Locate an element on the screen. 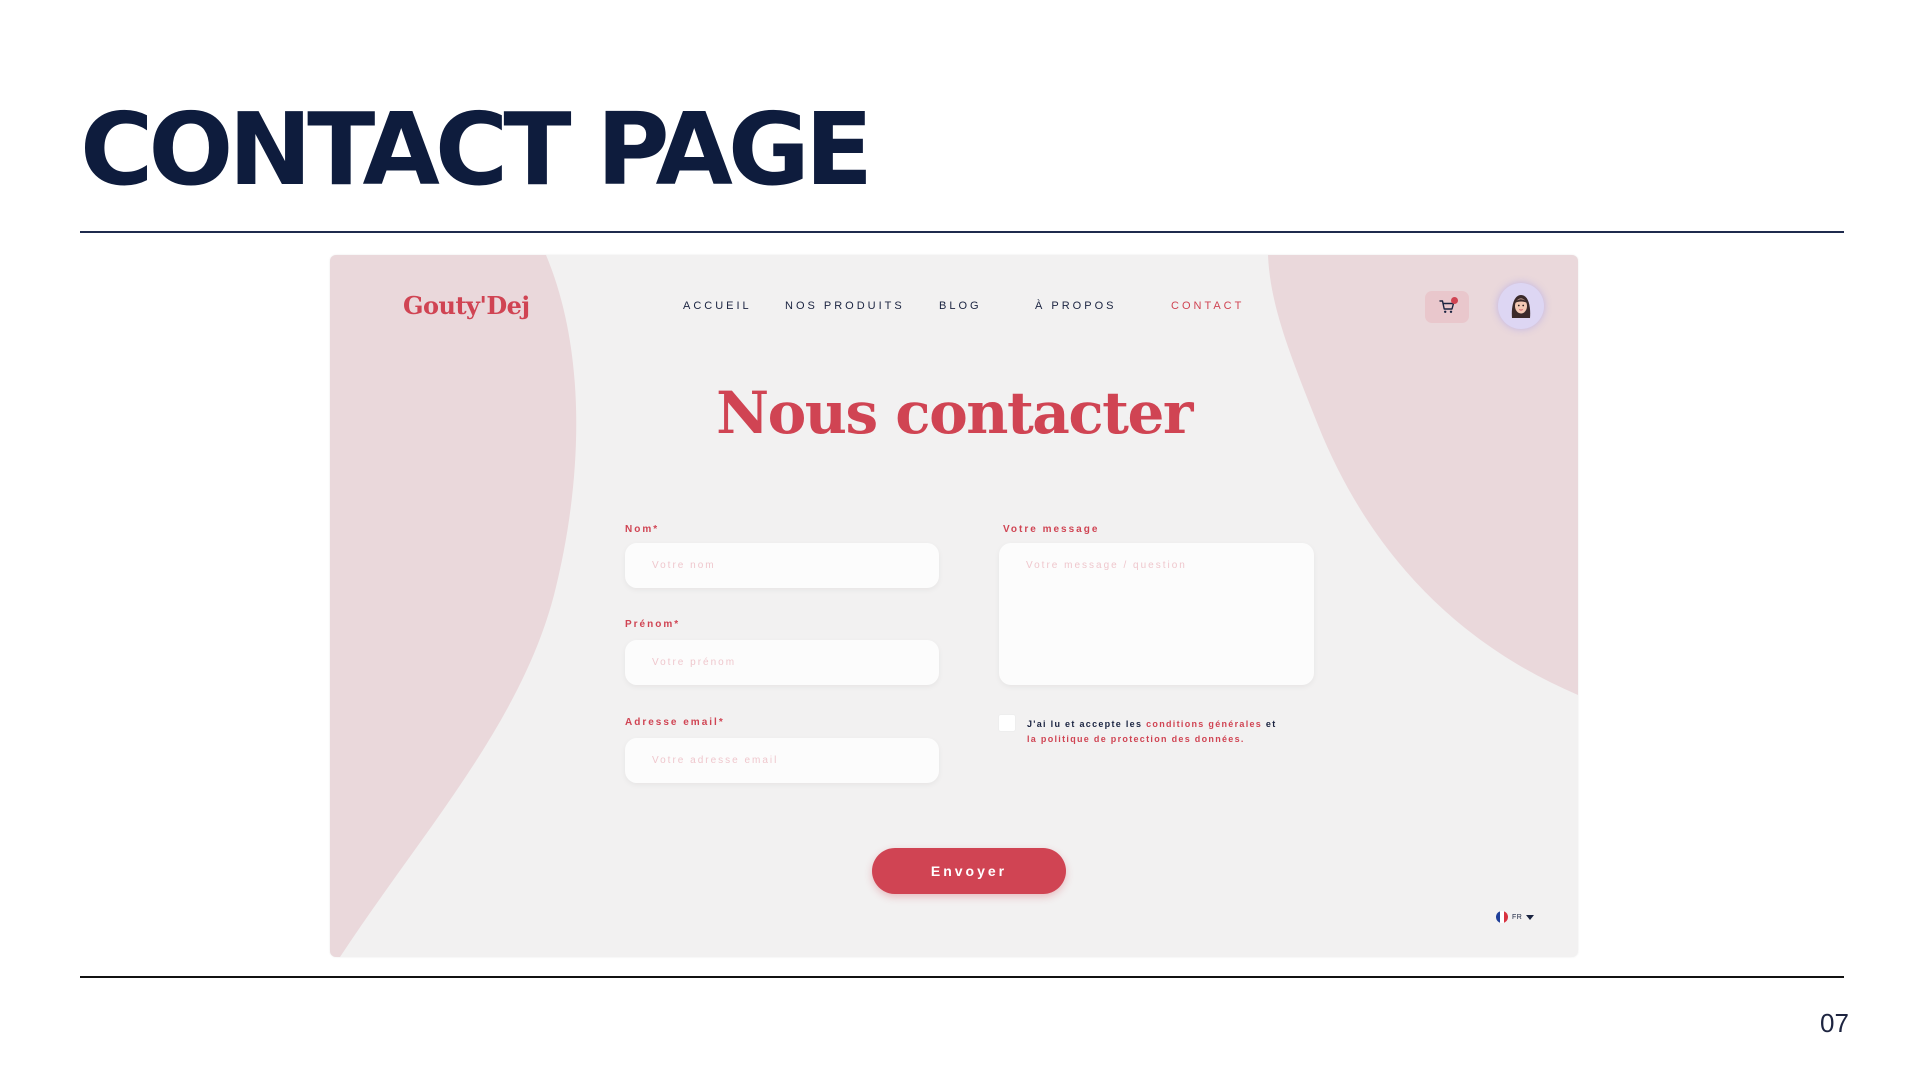 Image resolution: width=1920 pixels, height=1080 pixels. user-avatar is located at coordinates (1521, 306).